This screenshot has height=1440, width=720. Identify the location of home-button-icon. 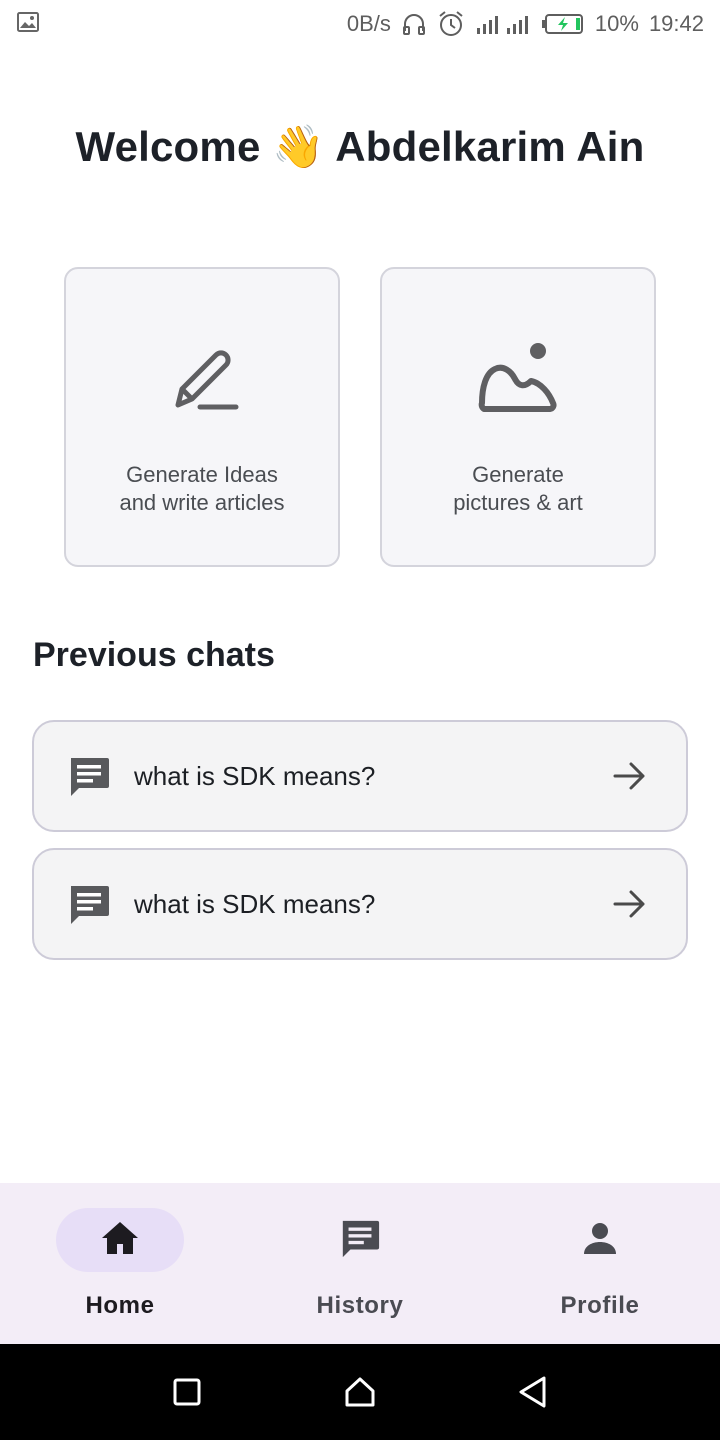
(360, 1392).